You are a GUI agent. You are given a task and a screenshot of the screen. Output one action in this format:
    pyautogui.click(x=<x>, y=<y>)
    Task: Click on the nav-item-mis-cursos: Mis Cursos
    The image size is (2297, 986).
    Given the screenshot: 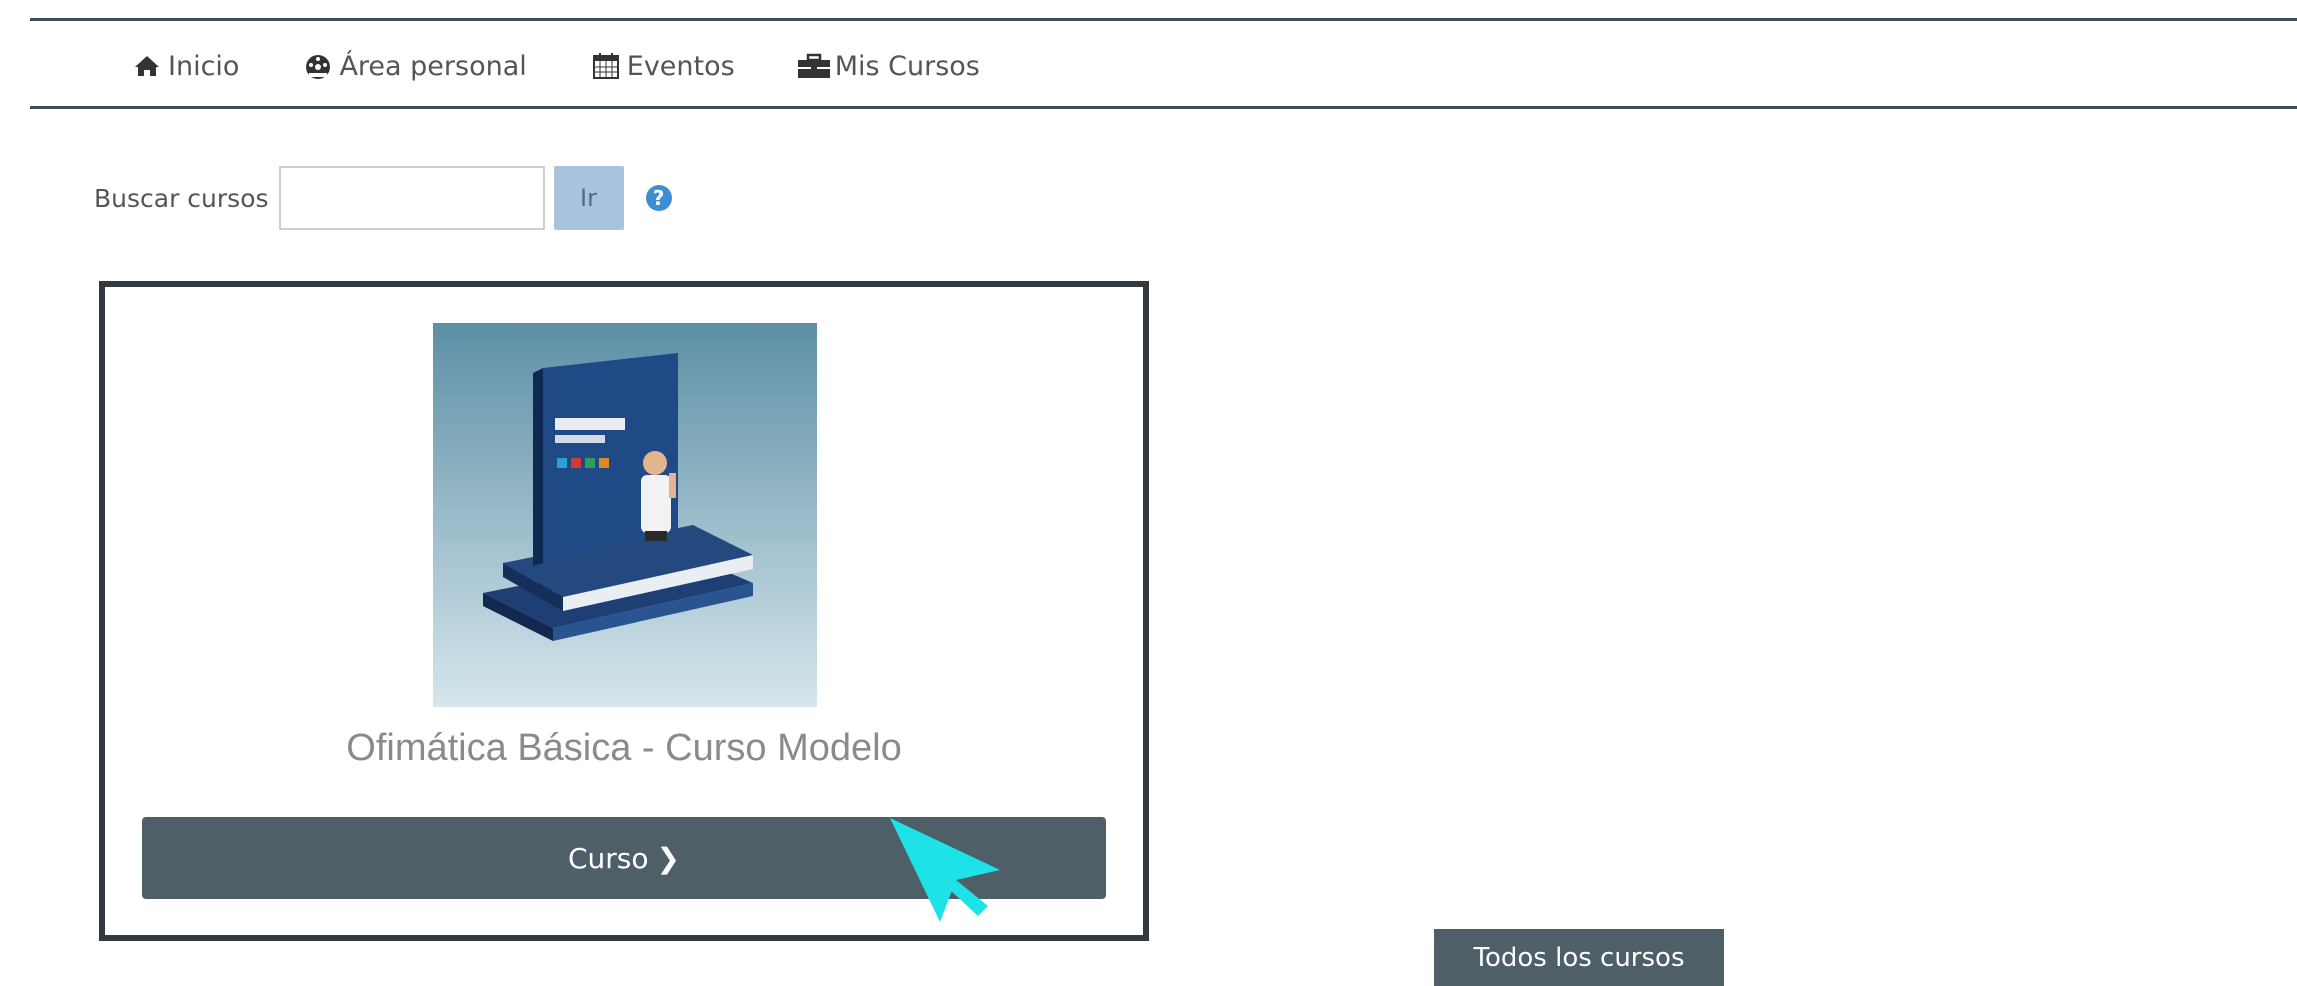 What is the action you would take?
    pyautogui.click(x=888, y=66)
    